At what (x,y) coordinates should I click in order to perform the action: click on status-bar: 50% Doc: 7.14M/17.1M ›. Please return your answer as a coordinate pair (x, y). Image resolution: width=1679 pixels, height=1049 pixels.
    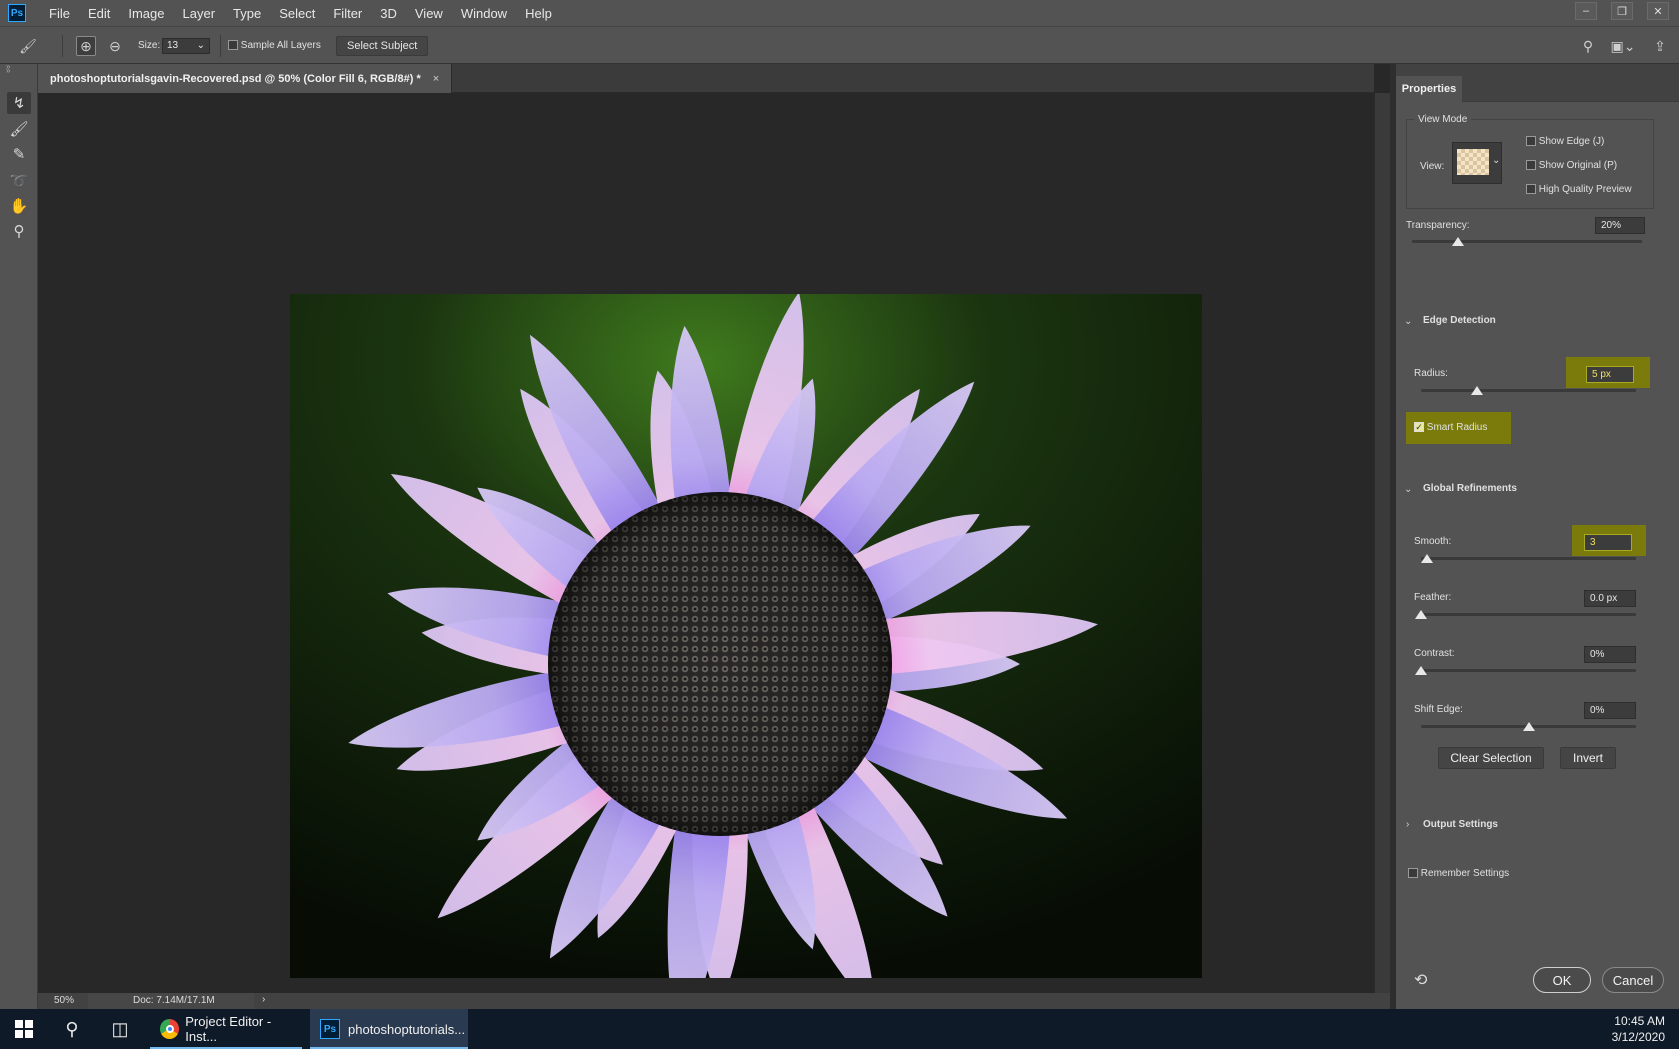
    Looking at the image, I should click on (714, 1001).